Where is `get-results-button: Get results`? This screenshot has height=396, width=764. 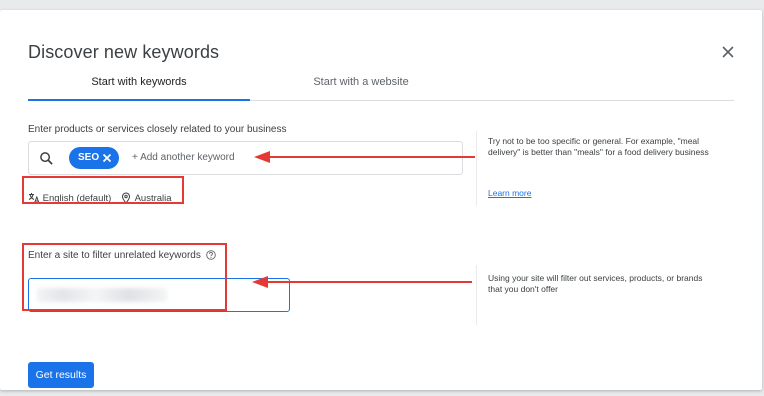 get-results-button: Get results is located at coordinates (61, 375).